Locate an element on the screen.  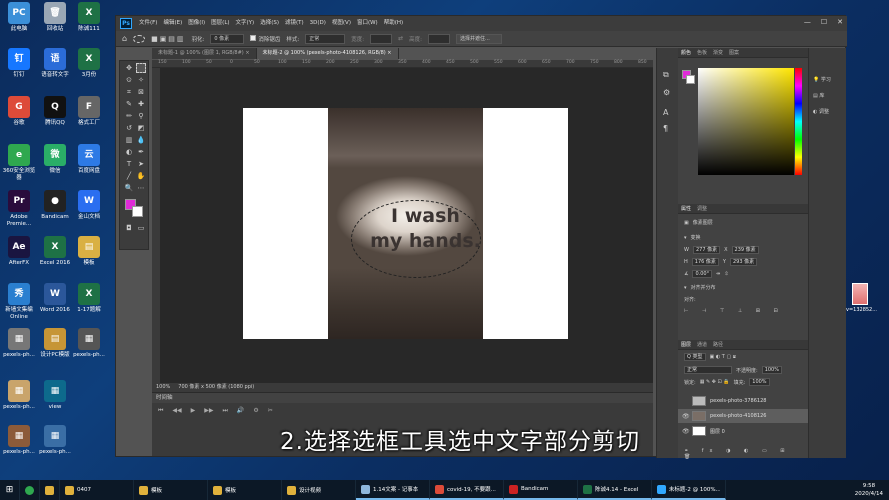
desktop-icon: ▤ 设计PC模版 is located at coordinates (55, 343).